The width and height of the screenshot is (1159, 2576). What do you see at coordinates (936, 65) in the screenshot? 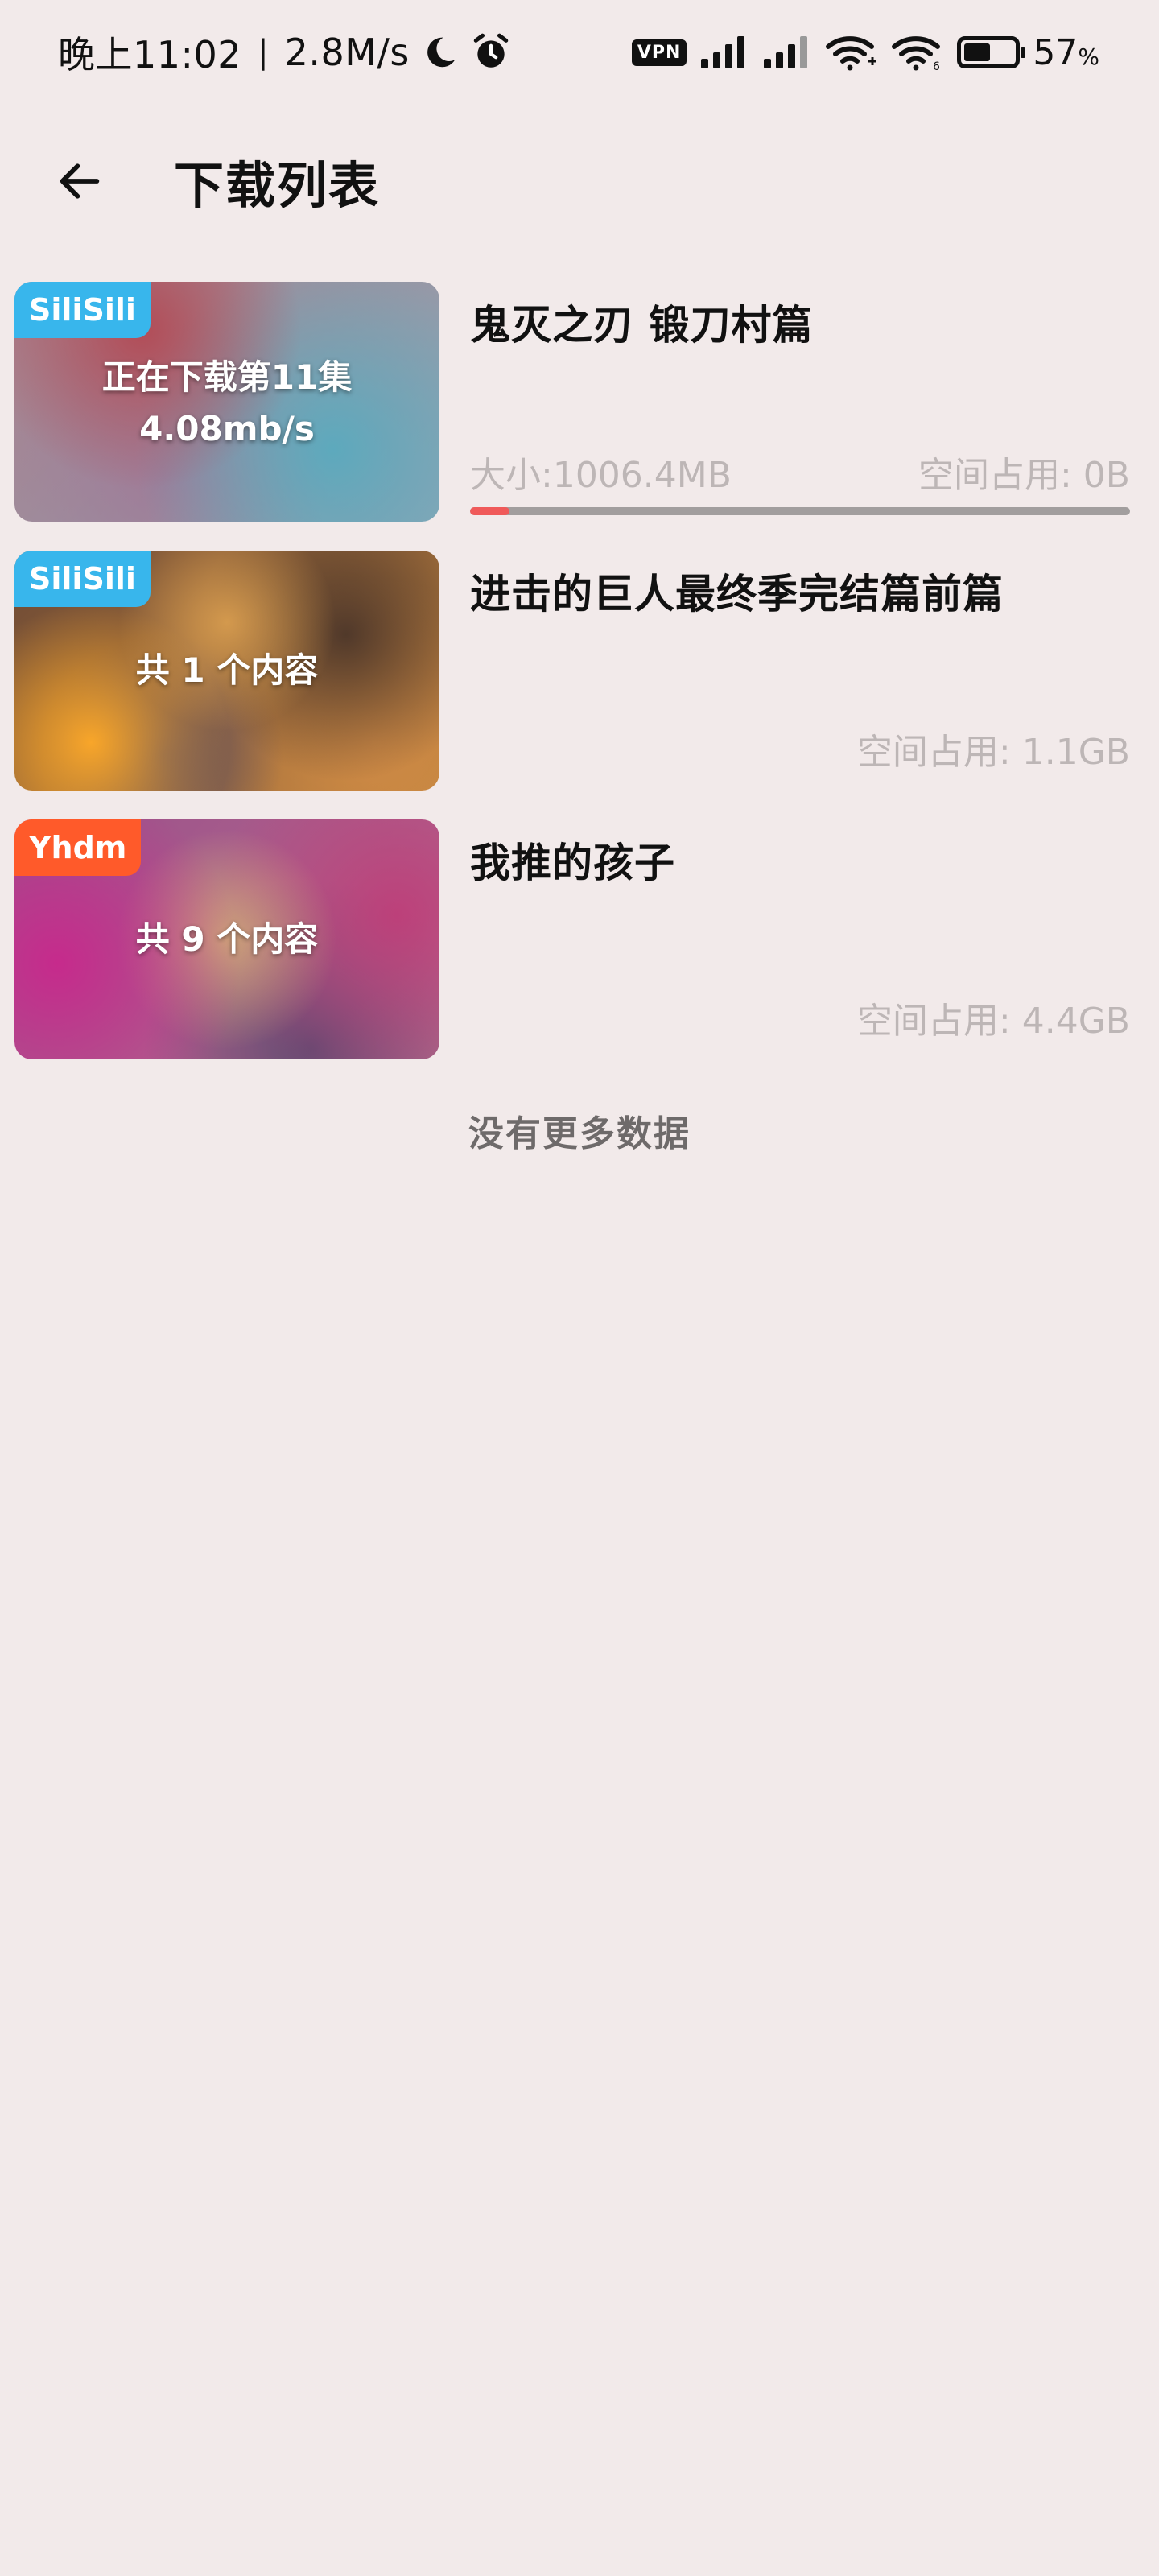
I see `svg-text: 6` at bounding box center [936, 65].